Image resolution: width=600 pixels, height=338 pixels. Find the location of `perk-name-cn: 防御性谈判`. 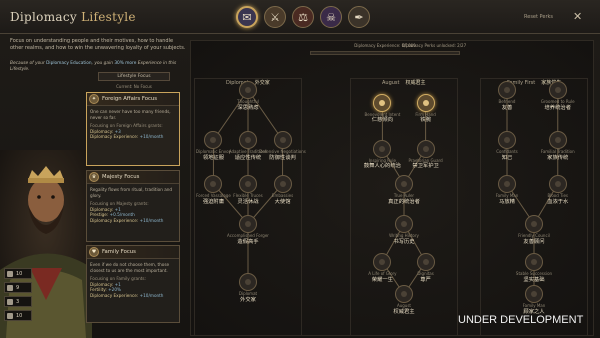

perk-name-cn: 防御性谈判 is located at coordinates (282, 157).